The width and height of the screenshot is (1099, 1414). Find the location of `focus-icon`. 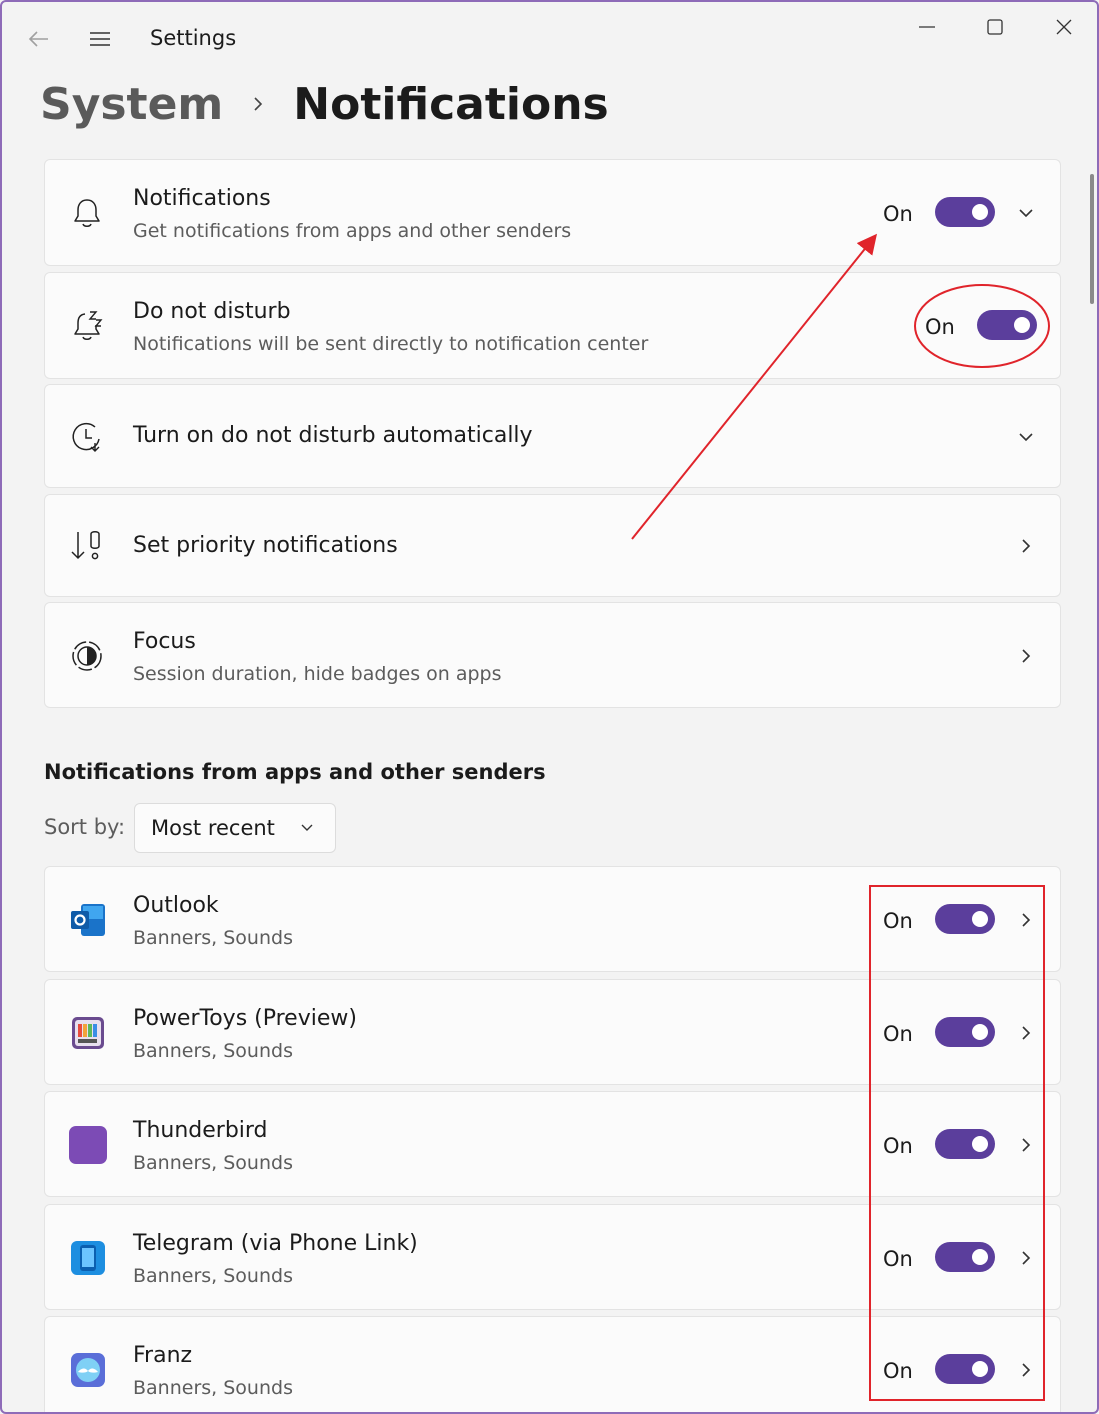

focus-icon is located at coordinates (87, 656).